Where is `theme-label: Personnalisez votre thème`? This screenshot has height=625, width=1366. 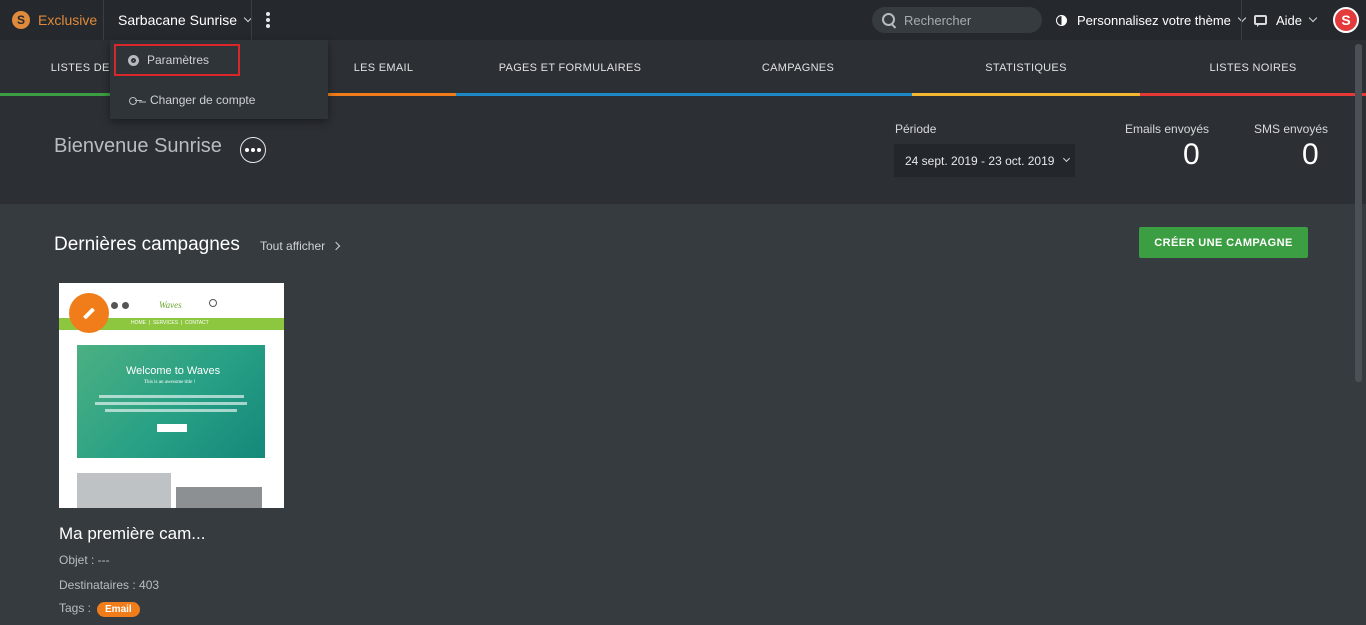 theme-label: Personnalisez votre thème is located at coordinates (1154, 20).